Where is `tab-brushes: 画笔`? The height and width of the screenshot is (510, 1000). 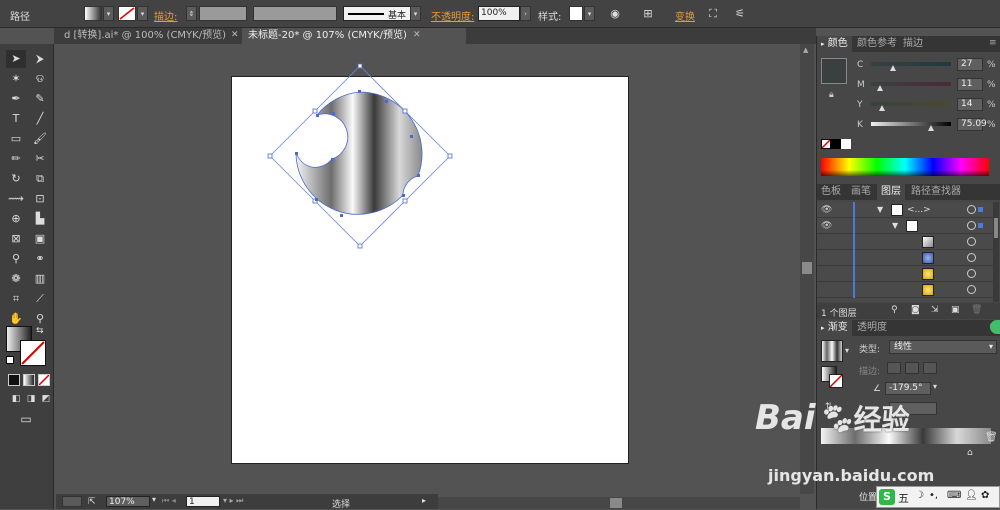
tab-brushes: 画笔 is located at coordinates (861, 192).